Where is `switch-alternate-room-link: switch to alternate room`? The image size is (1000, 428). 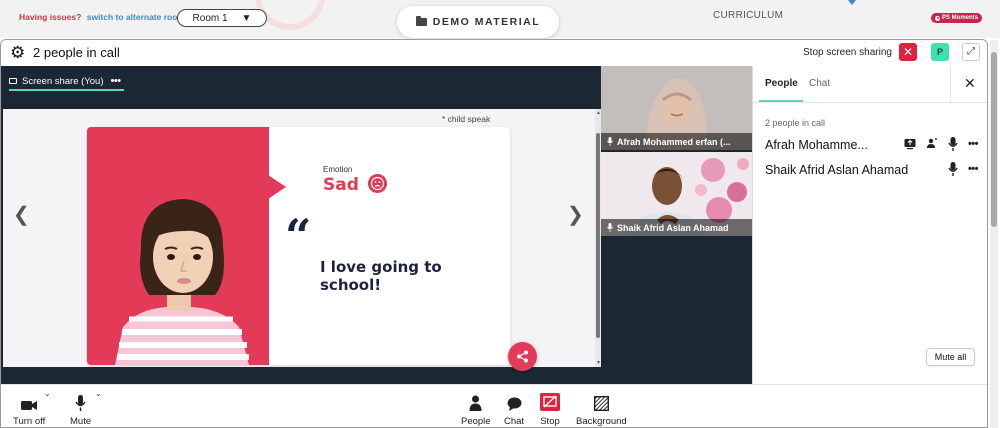
switch-alternate-room-link: switch to alternate room is located at coordinates (136, 17).